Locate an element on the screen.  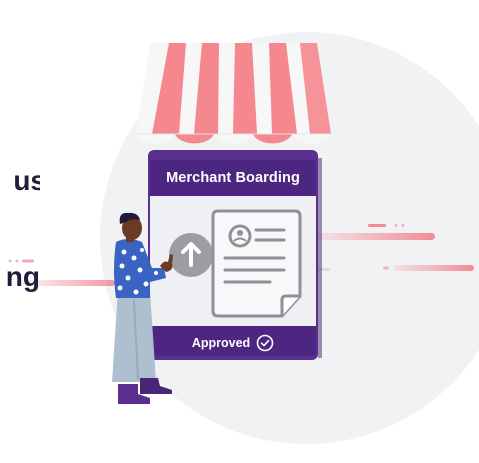
heading-line-1: us is located at coordinates (26, 180).